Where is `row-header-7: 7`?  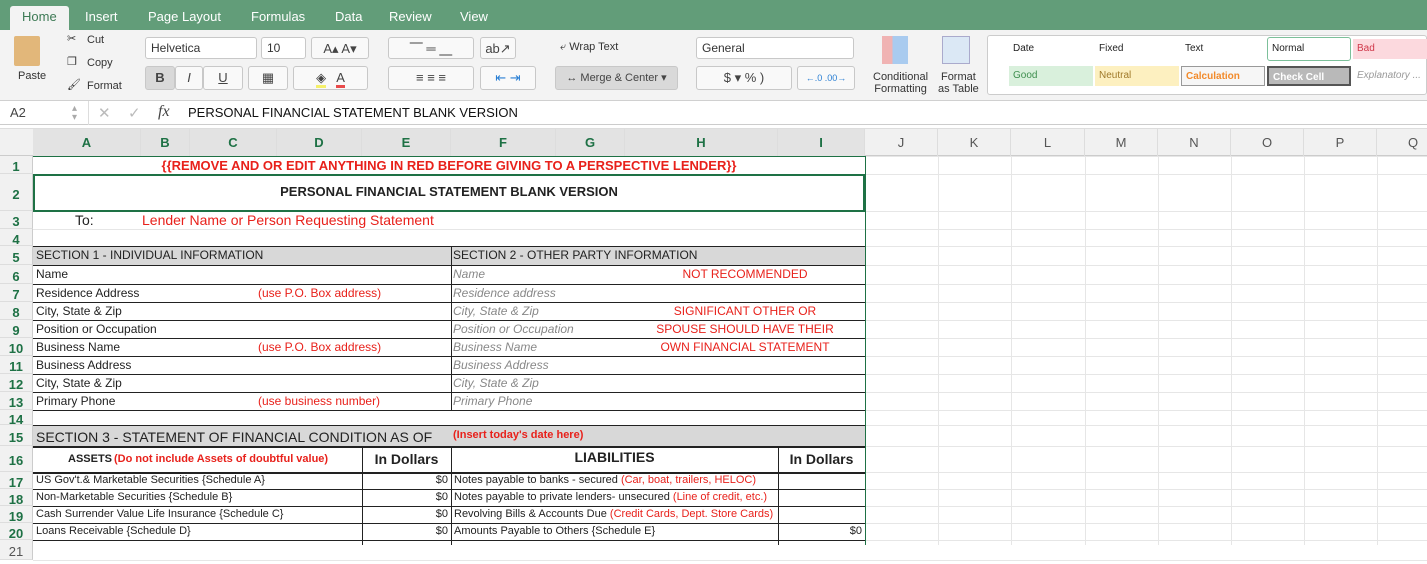 row-header-7: 7 is located at coordinates (16, 293).